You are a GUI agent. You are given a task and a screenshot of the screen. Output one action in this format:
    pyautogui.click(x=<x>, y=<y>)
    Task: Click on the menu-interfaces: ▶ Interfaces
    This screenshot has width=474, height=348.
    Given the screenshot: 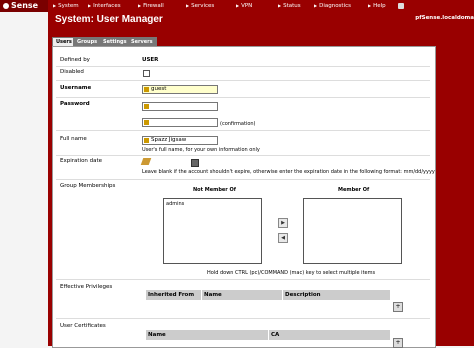 What is the action you would take?
    pyautogui.click(x=104, y=6)
    